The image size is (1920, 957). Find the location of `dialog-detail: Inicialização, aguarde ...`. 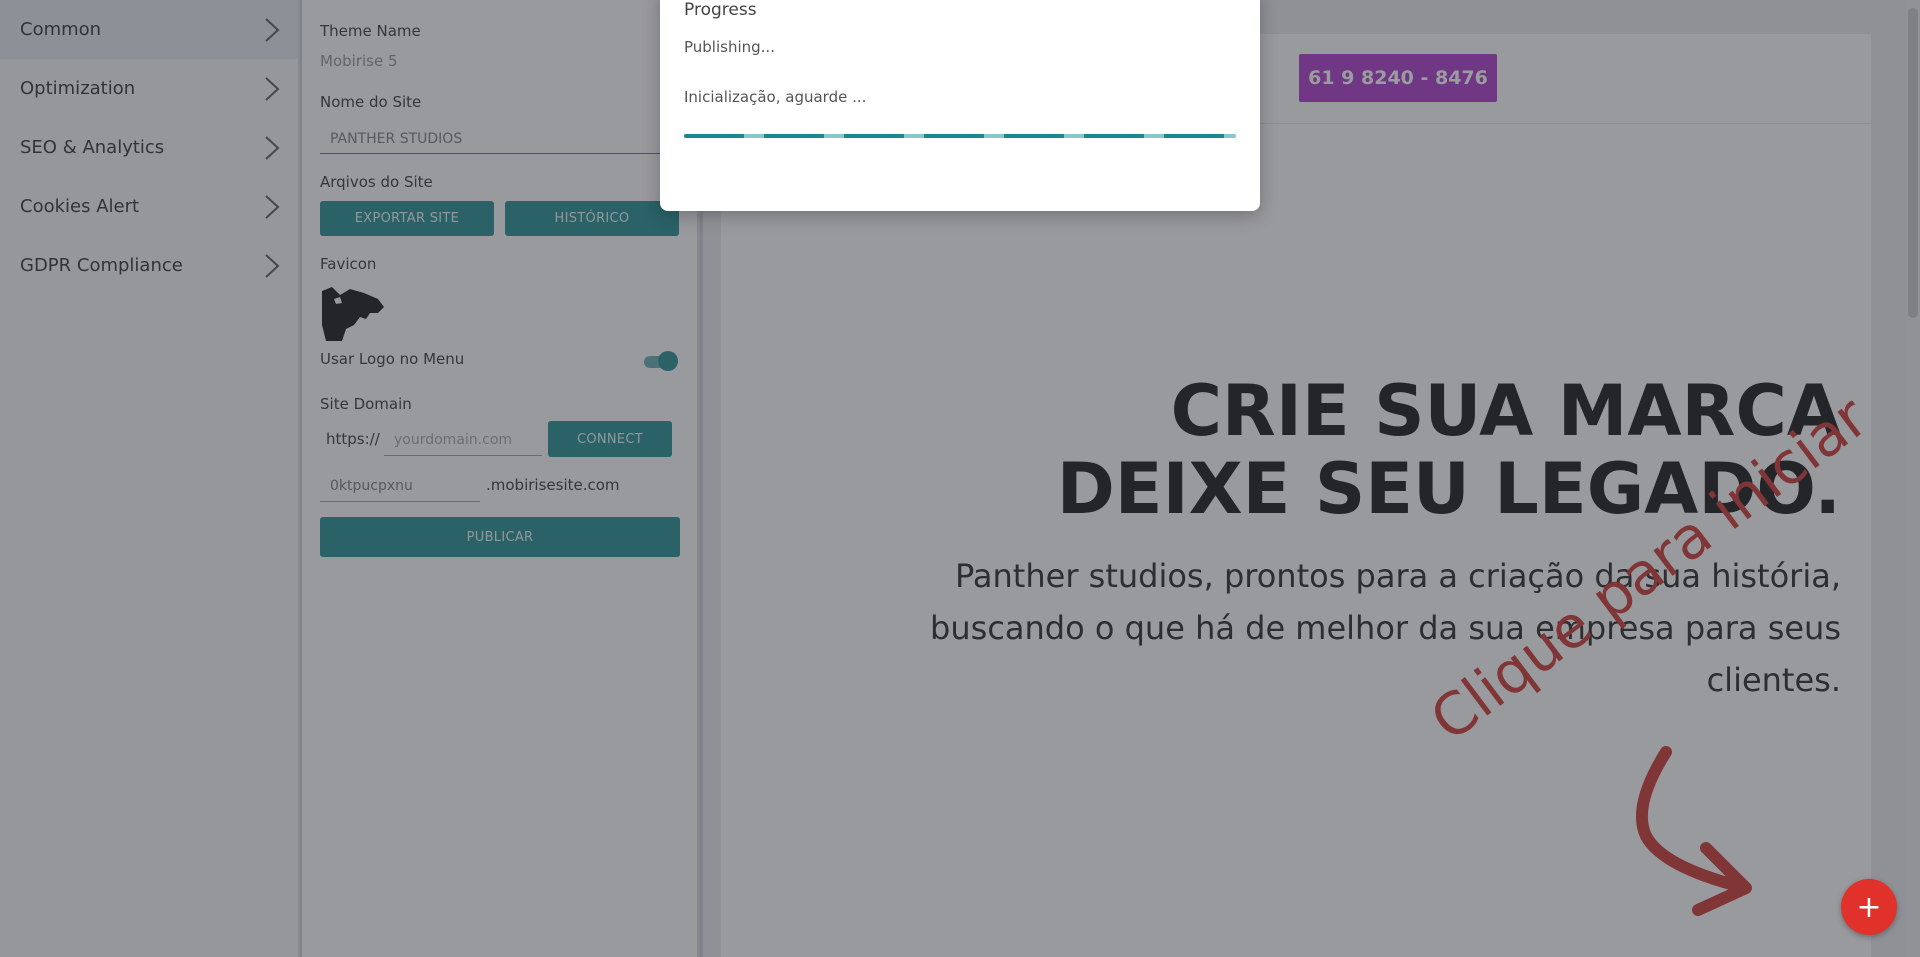

dialog-detail: Inicialização, aguarde ... is located at coordinates (775, 97).